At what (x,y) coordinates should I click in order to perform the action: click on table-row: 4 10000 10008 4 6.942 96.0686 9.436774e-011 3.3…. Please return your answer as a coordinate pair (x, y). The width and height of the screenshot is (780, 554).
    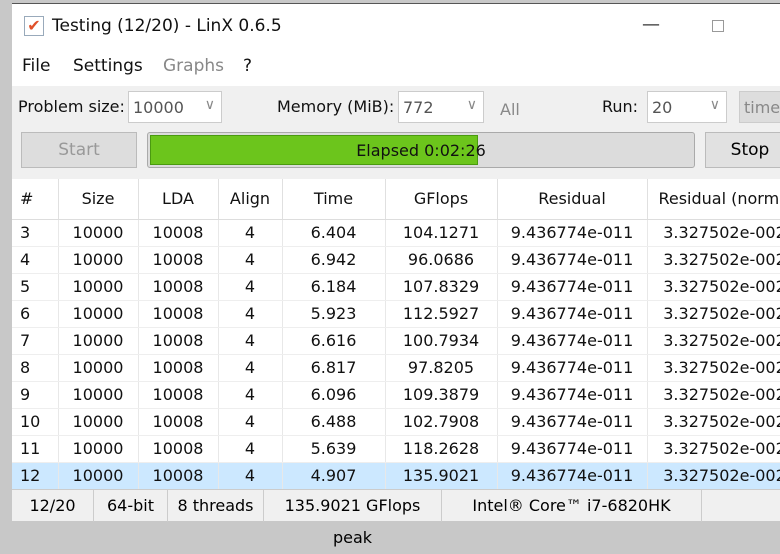
    Looking at the image, I should click on (396, 260).